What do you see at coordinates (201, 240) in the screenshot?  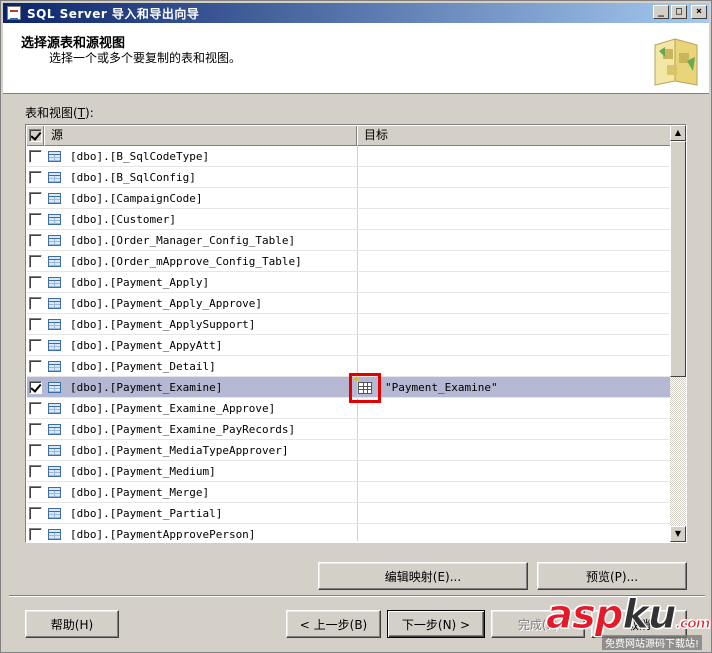 I see `source-cell: [dbo].[Order_Manager_Config_Table]` at bounding box center [201, 240].